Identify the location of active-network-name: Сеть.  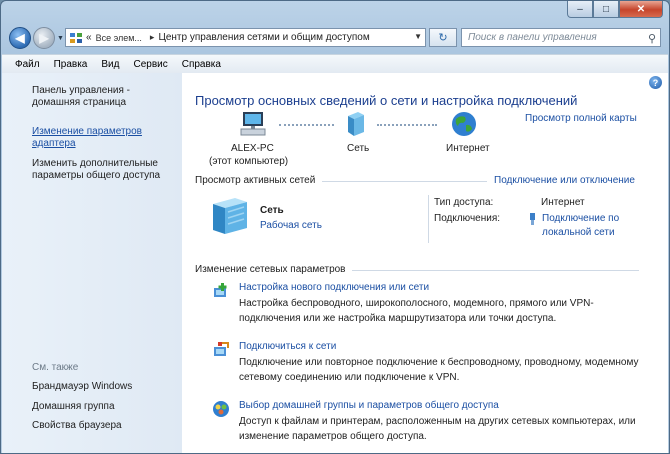
(272, 210).